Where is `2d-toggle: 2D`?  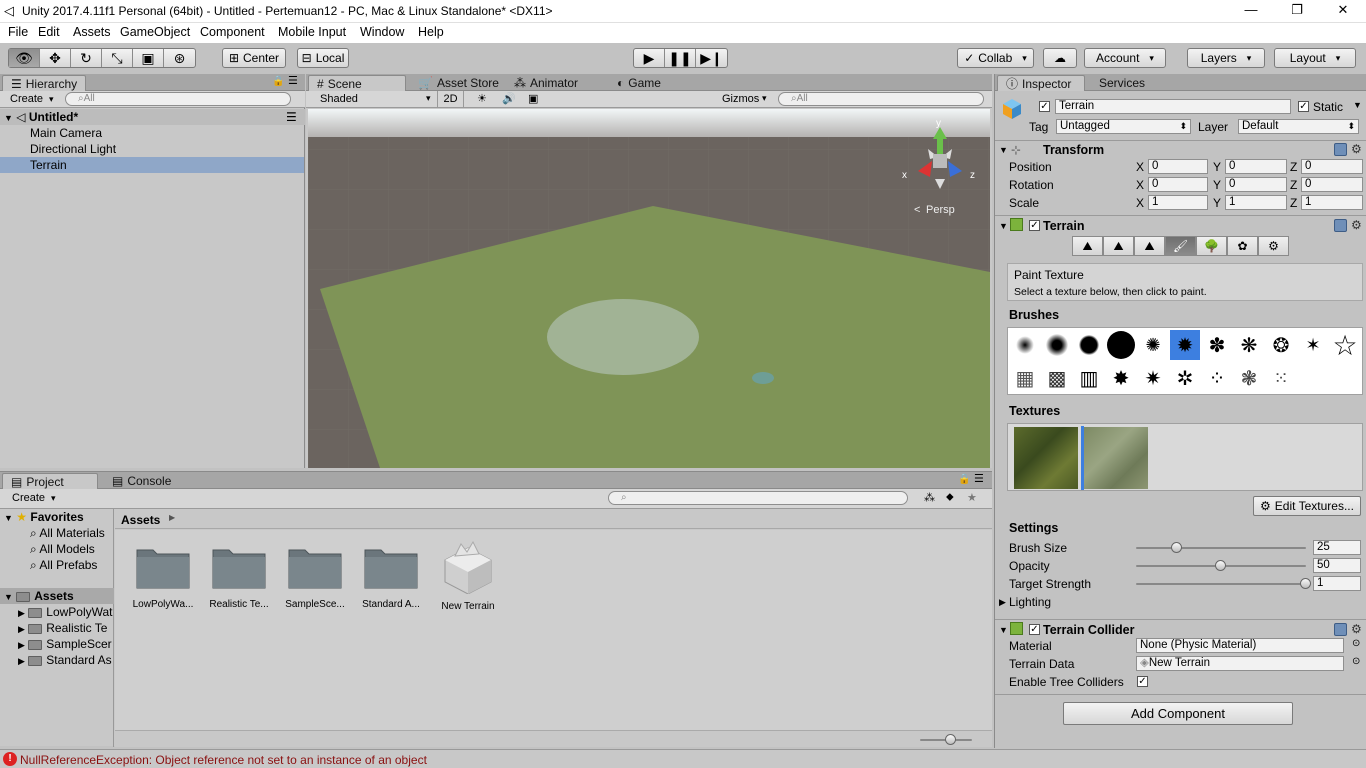
2d-toggle: 2D is located at coordinates (450, 99).